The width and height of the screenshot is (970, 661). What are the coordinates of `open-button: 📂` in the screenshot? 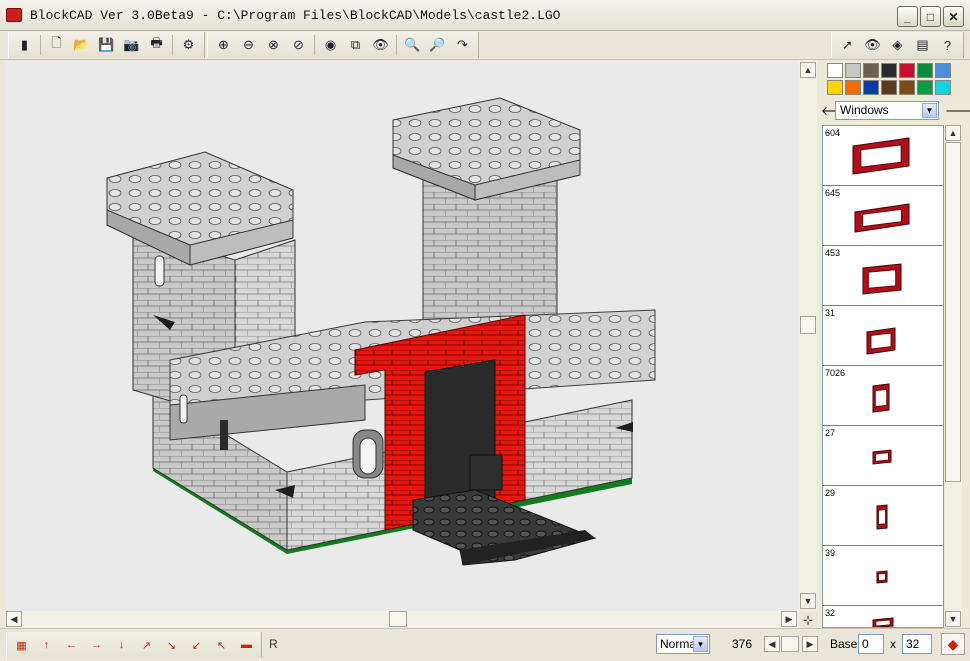 It's located at (81, 45).